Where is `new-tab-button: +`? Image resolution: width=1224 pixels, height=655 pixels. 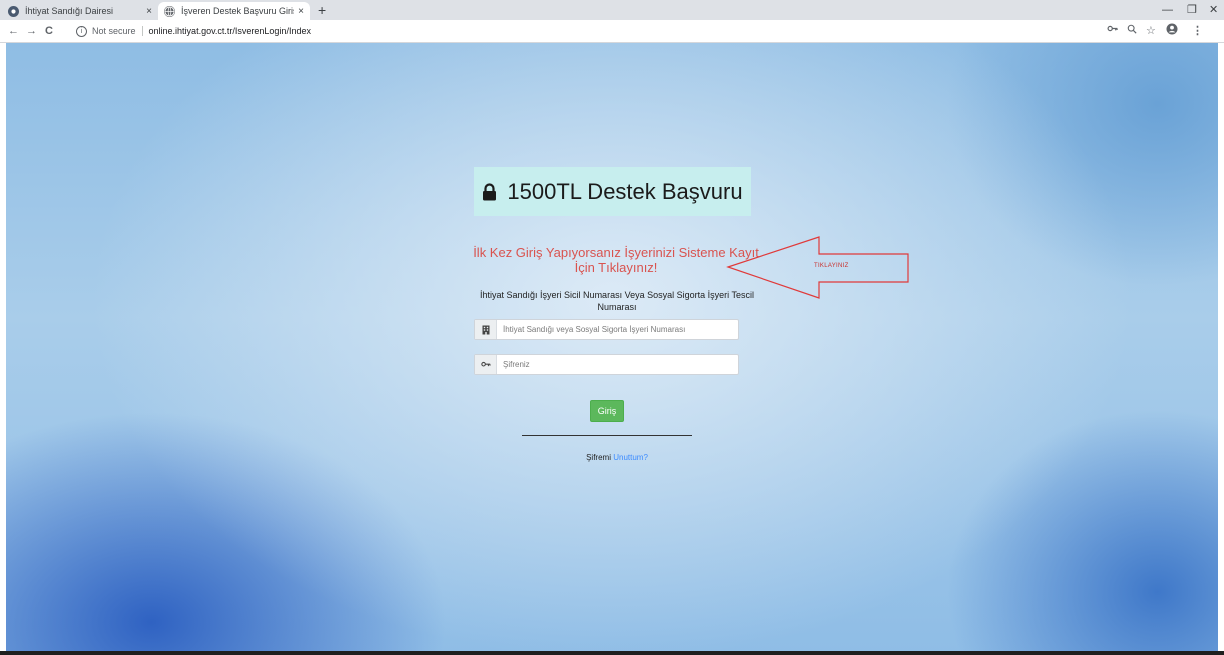
new-tab-button: + is located at coordinates (322, 10).